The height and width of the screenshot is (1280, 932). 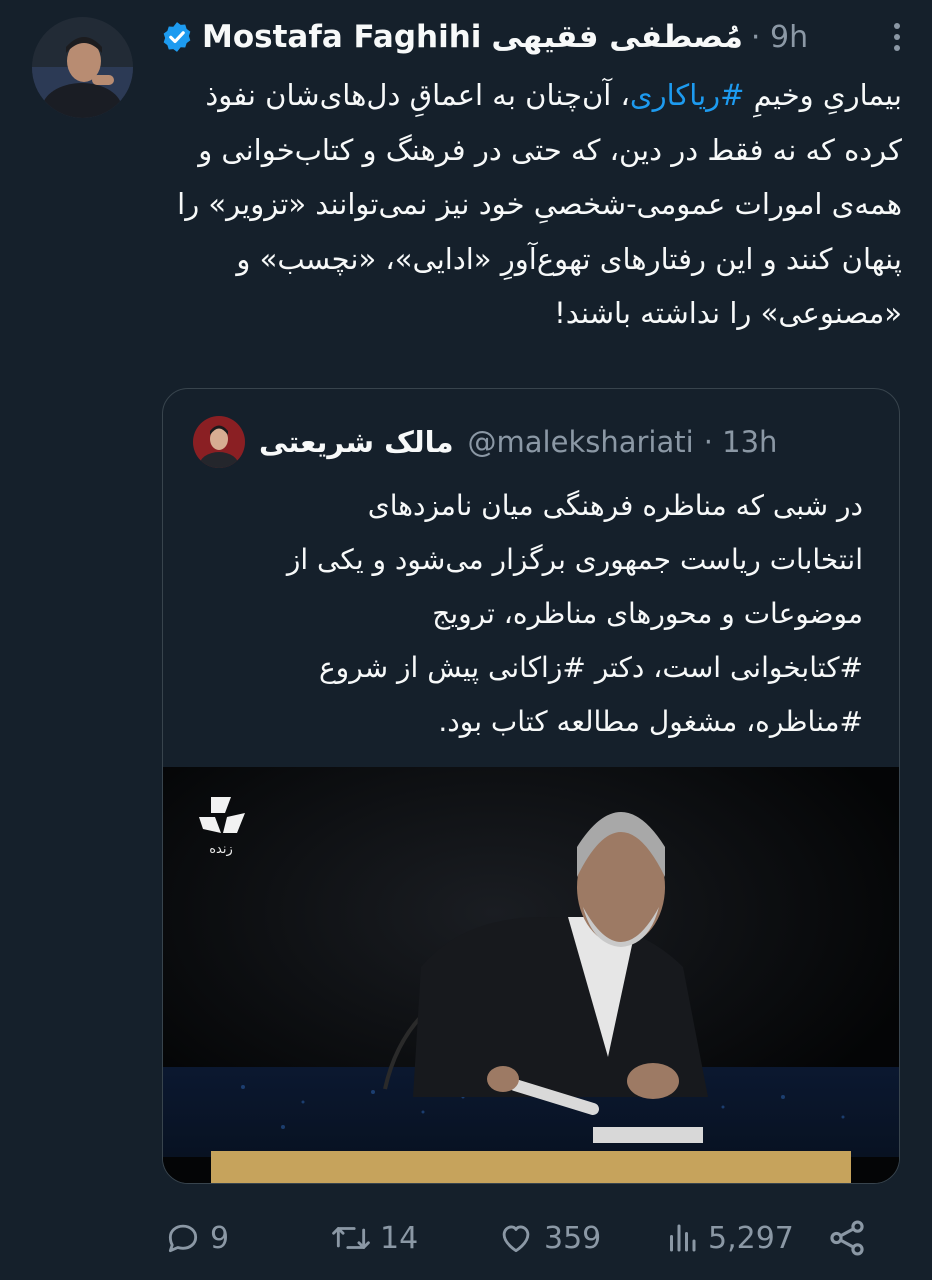 I want to click on tweet-time: · 9h, so click(x=779, y=37).